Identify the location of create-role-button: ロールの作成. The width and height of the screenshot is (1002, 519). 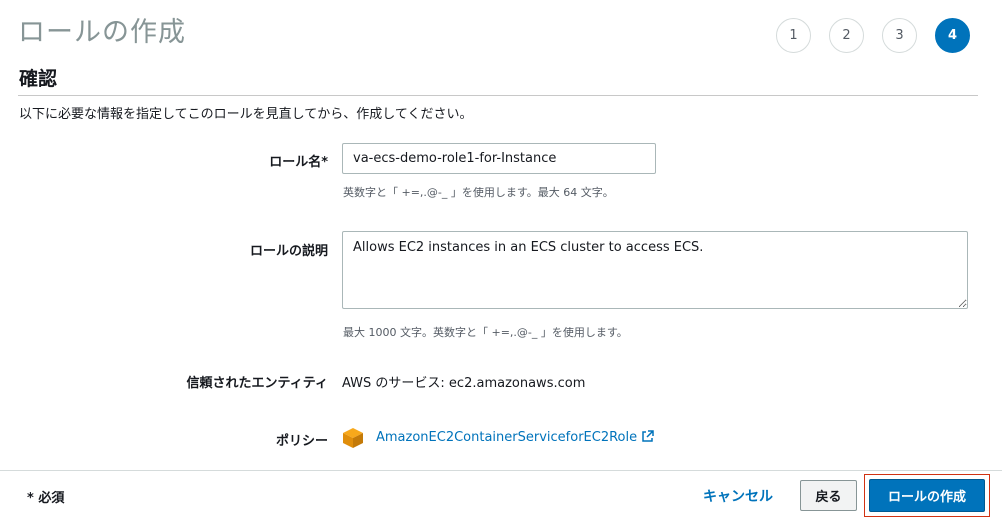
(927, 495).